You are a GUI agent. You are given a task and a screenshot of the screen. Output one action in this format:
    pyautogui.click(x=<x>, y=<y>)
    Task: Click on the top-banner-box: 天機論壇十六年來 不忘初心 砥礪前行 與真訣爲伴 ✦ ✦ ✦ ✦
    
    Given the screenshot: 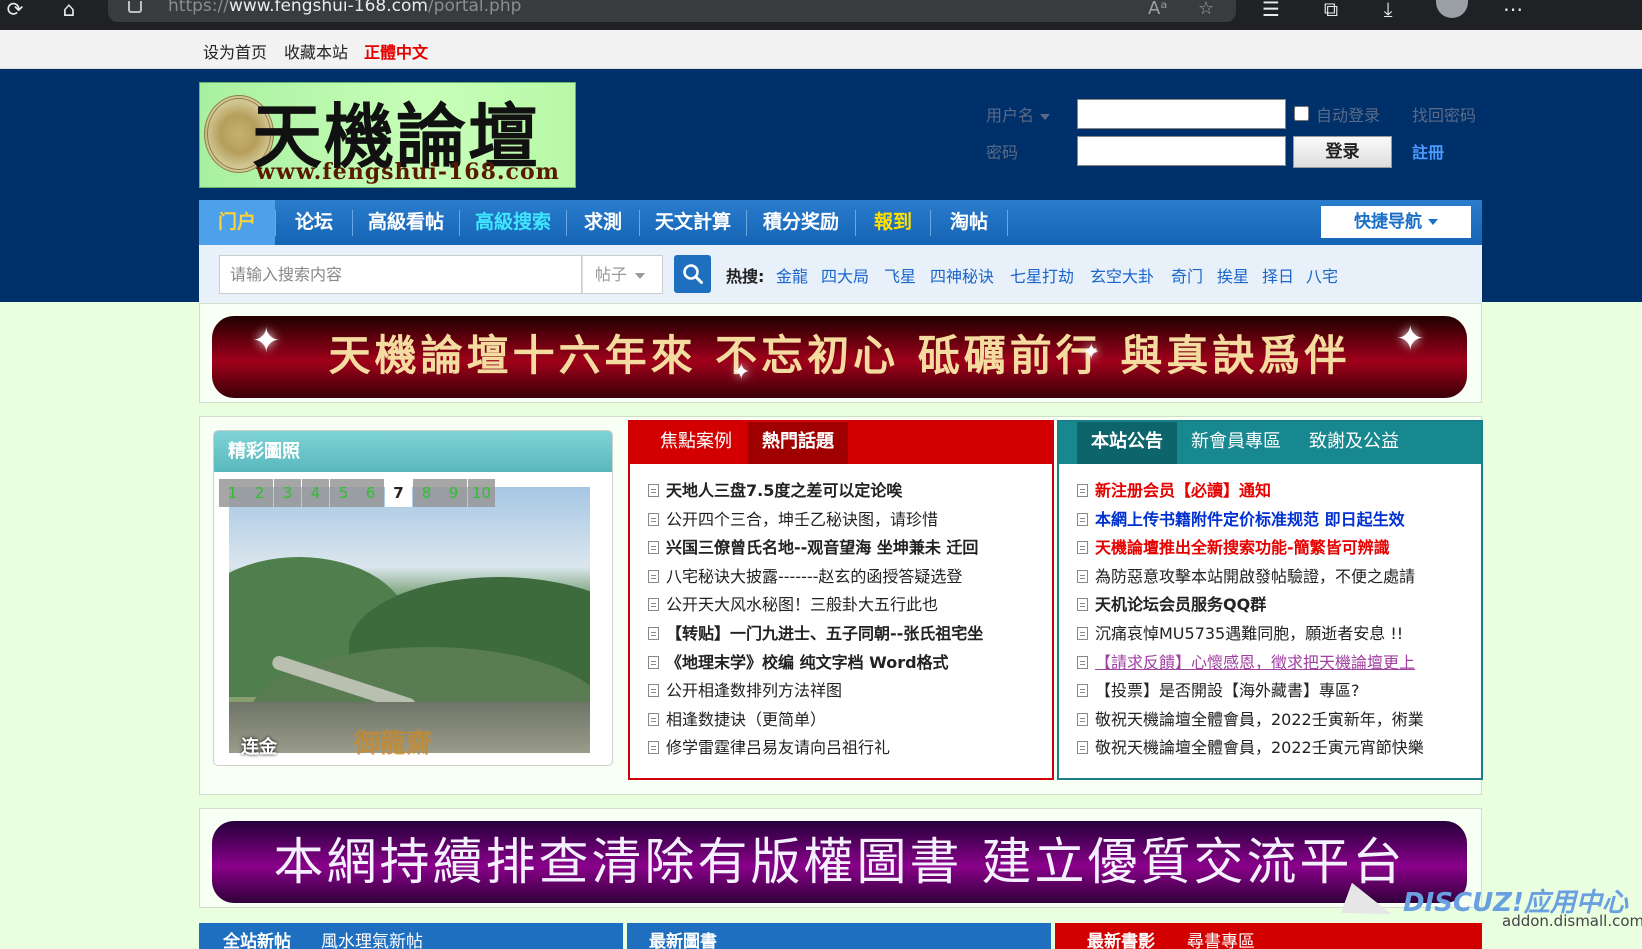 What is the action you would take?
    pyautogui.click(x=840, y=353)
    